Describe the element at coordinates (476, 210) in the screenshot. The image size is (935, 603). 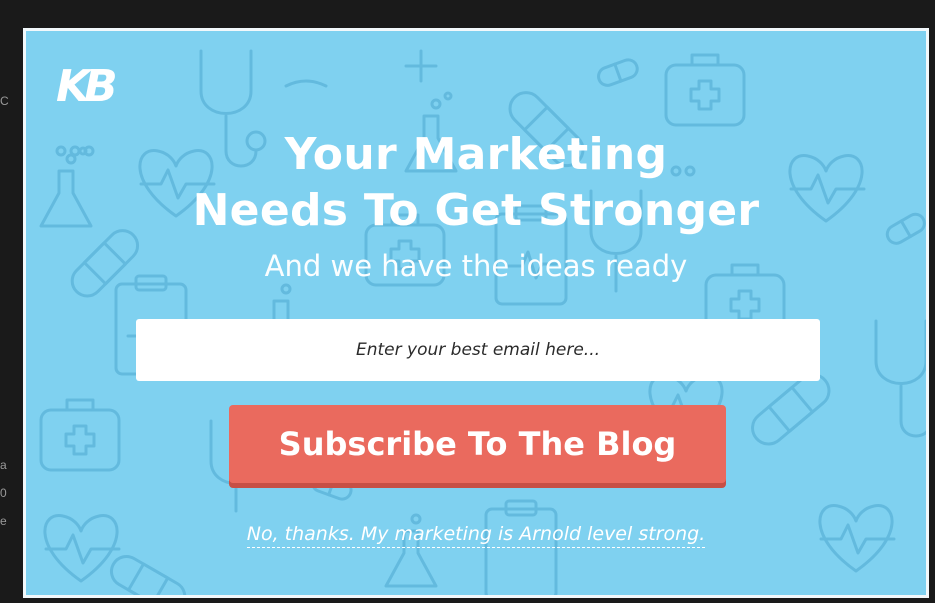
I see `headline-line-2: Needs To Get Stronger` at that location.